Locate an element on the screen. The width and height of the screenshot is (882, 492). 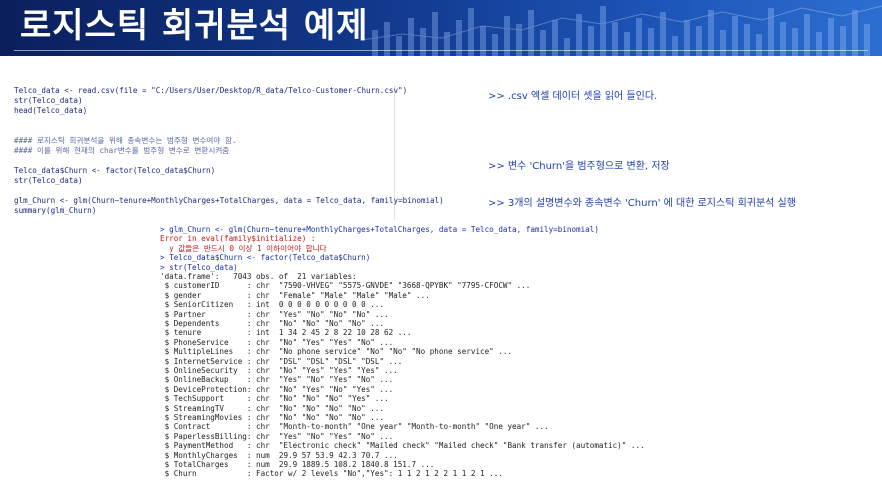
console-error-line: Error in eval(family$initialize) : is located at coordinates (238, 239).